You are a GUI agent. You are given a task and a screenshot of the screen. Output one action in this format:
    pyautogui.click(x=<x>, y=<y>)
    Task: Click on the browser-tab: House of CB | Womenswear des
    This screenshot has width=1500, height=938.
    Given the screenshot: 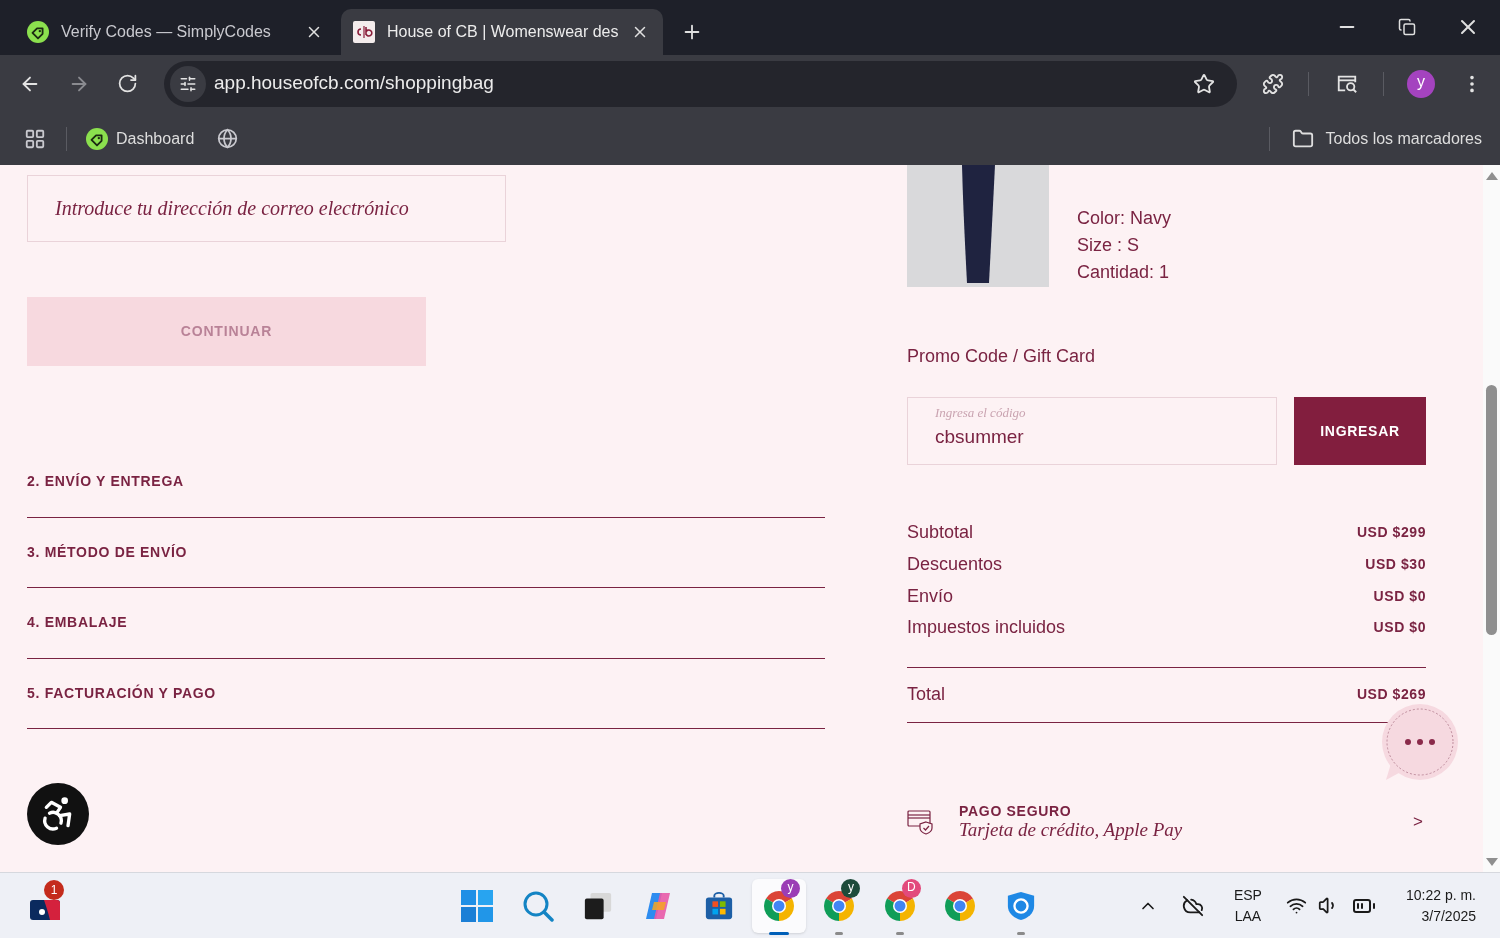 What is the action you would take?
    pyautogui.click(x=502, y=32)
    